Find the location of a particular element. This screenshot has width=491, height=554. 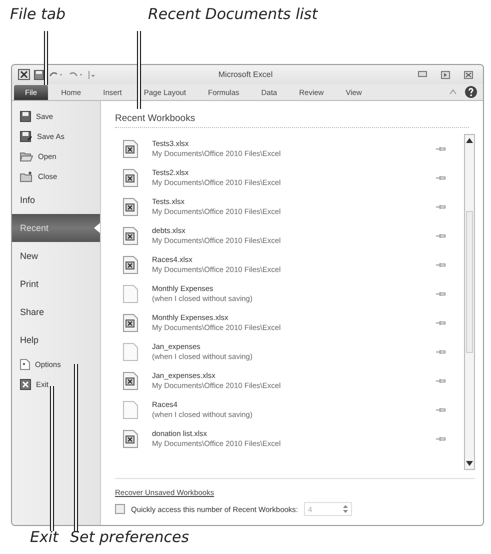

scroll-up-icon is located at coordinates (469, 140).